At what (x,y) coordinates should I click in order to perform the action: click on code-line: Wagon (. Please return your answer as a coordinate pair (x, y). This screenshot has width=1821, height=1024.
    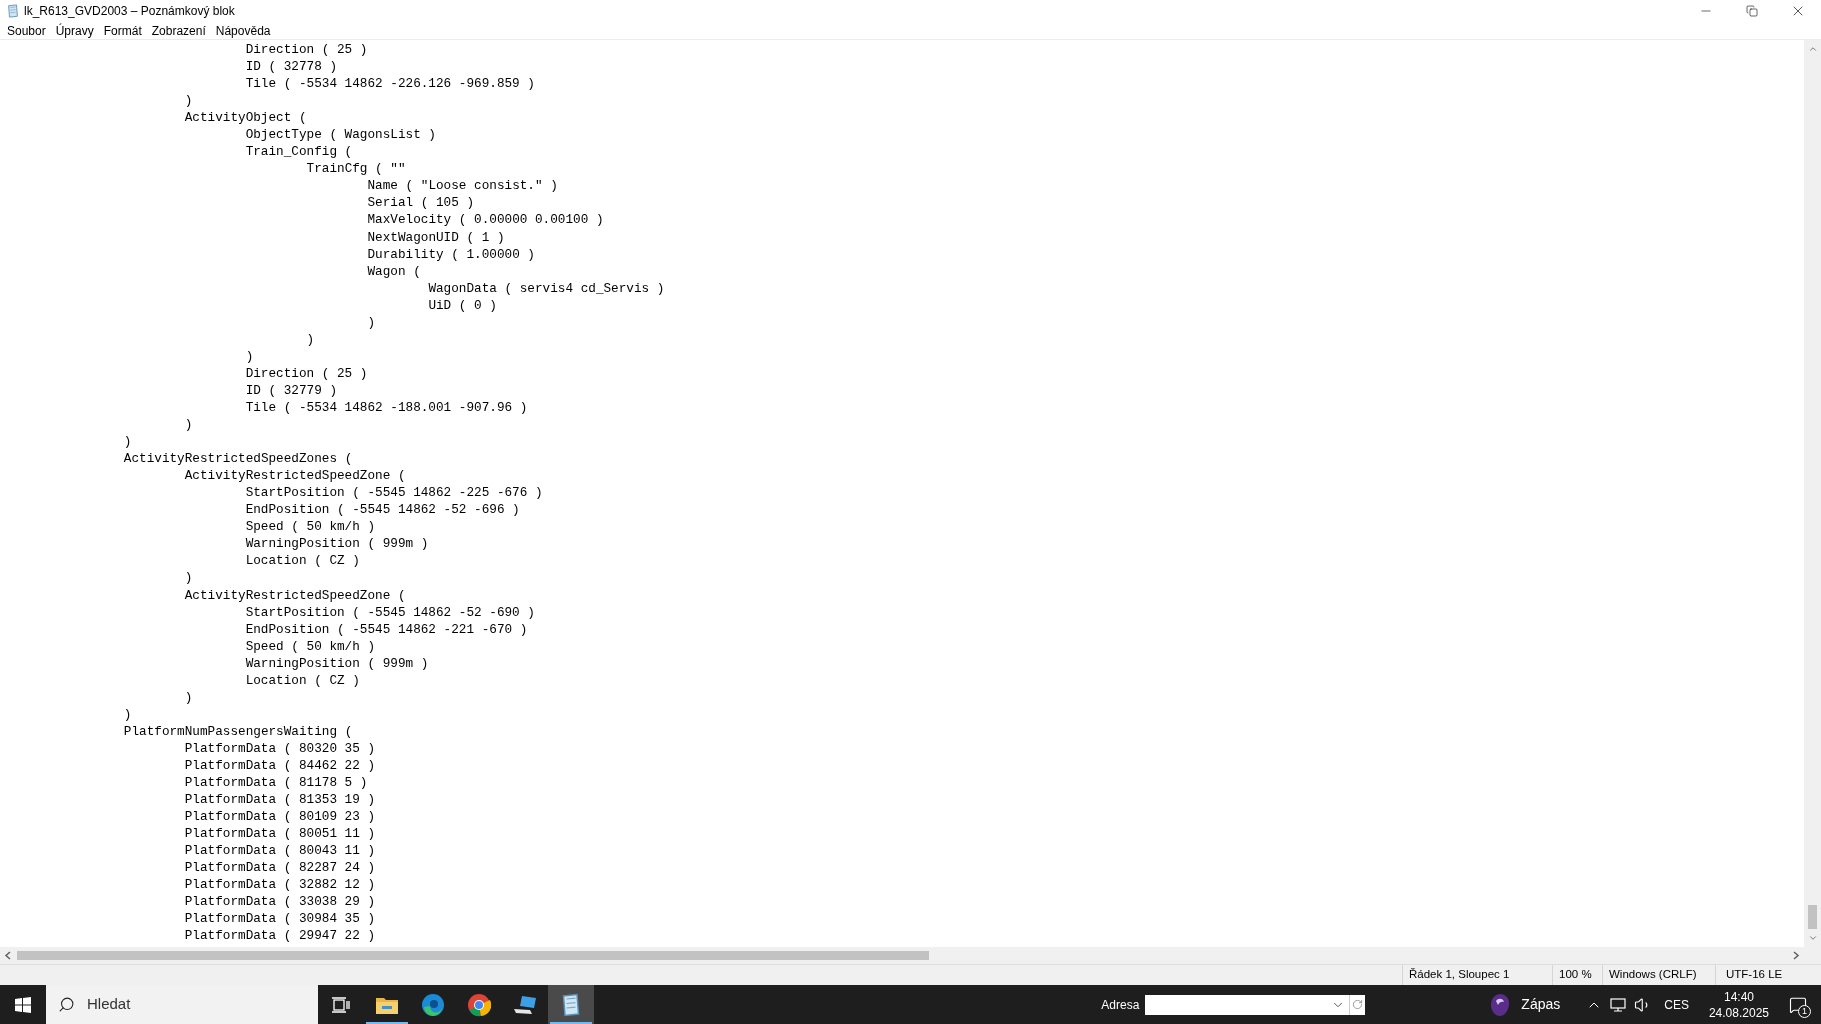
    Looking at the image, I should click on (393, 271).